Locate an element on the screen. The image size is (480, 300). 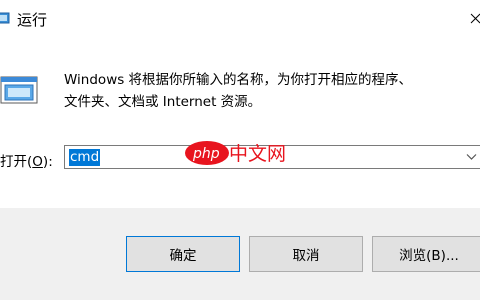
php-cn-watermark-logo: php 中文网 is located at coordinates (235, 153).